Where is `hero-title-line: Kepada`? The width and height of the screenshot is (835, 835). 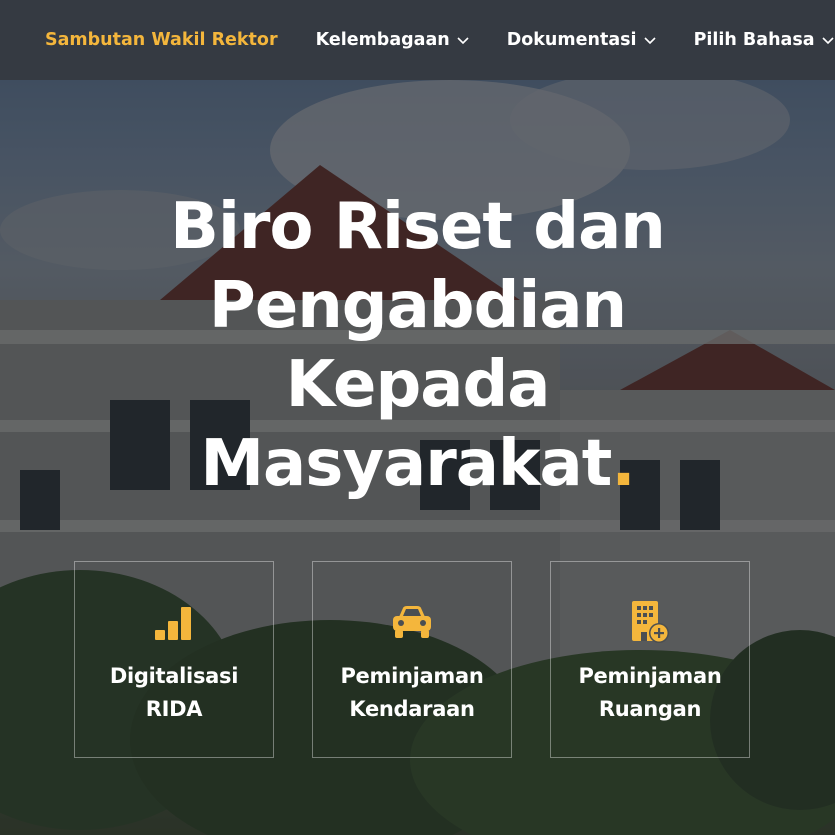 hero-title-line: Kepada is located at coordinates (418, 385).